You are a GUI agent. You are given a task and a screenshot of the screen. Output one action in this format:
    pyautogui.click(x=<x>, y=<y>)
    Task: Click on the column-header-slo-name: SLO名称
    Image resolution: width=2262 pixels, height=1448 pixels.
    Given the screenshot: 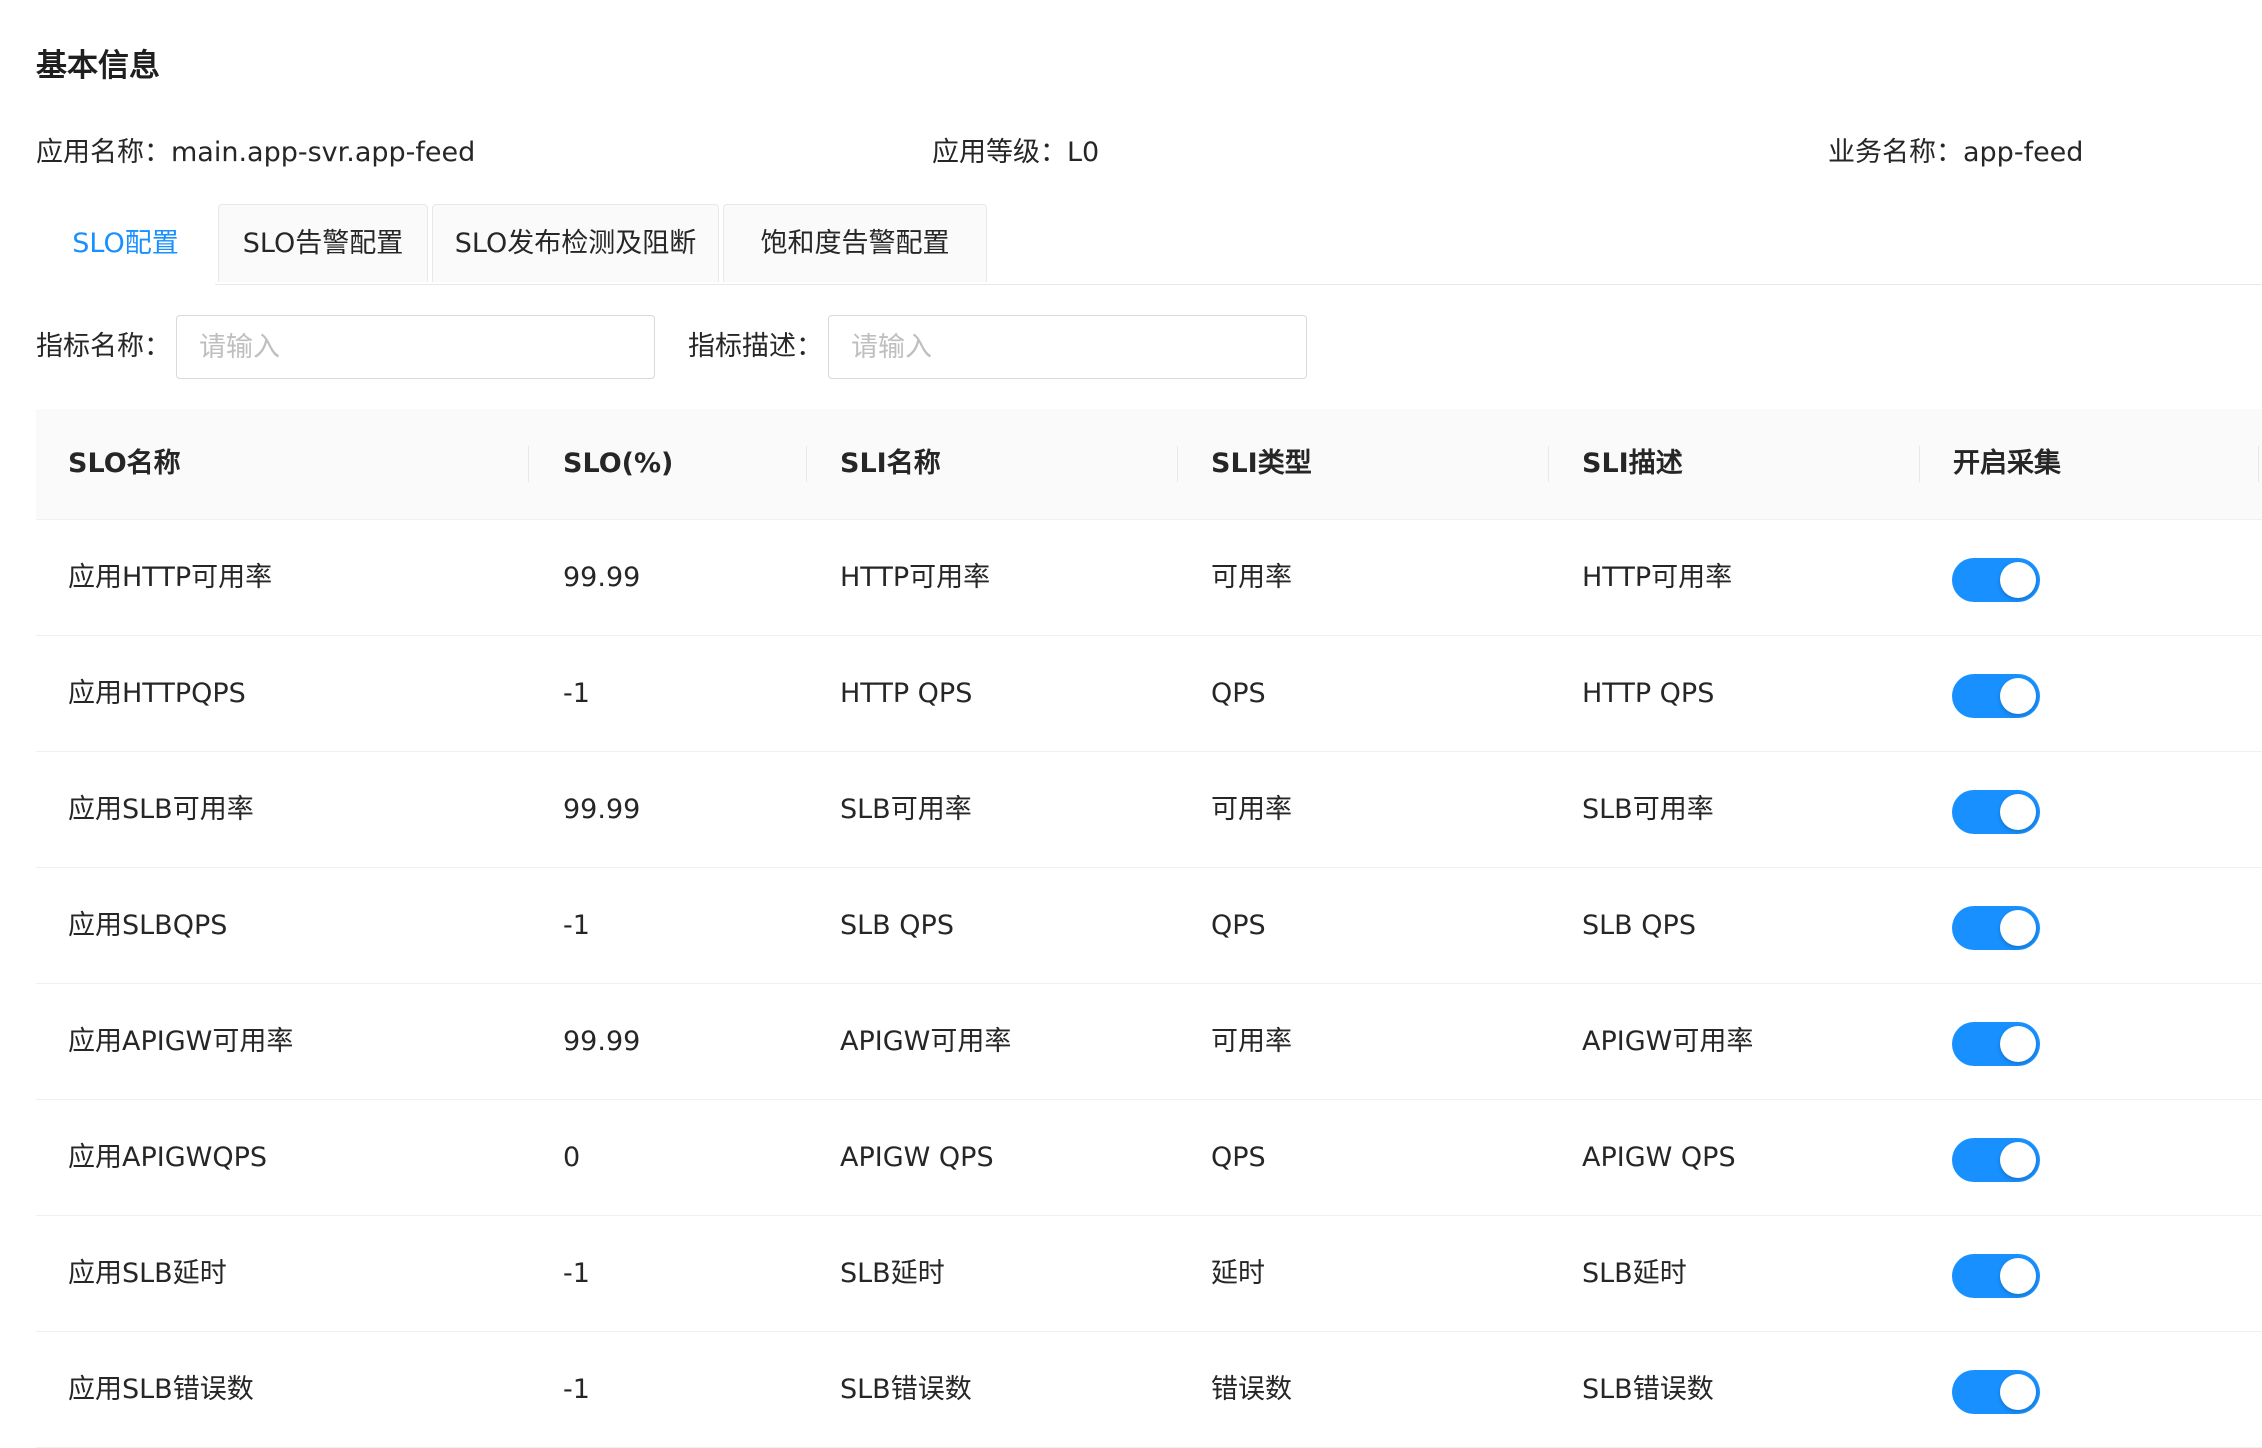 What is the action you would take?
    pyautogui.click(x=124, y=463)
    